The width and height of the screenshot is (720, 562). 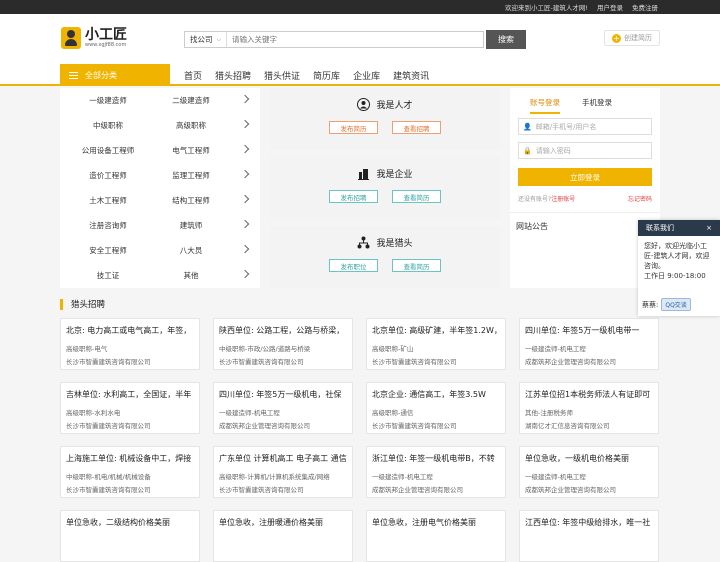 What do you see at coordinates (589, 408) in the screenshot?
I see `job-card: 江苏单位招1本税务师法人有证即可 其他-注册税务师 湖南亿才汇信息咨询有限公司` at bounding box center [589, 408].